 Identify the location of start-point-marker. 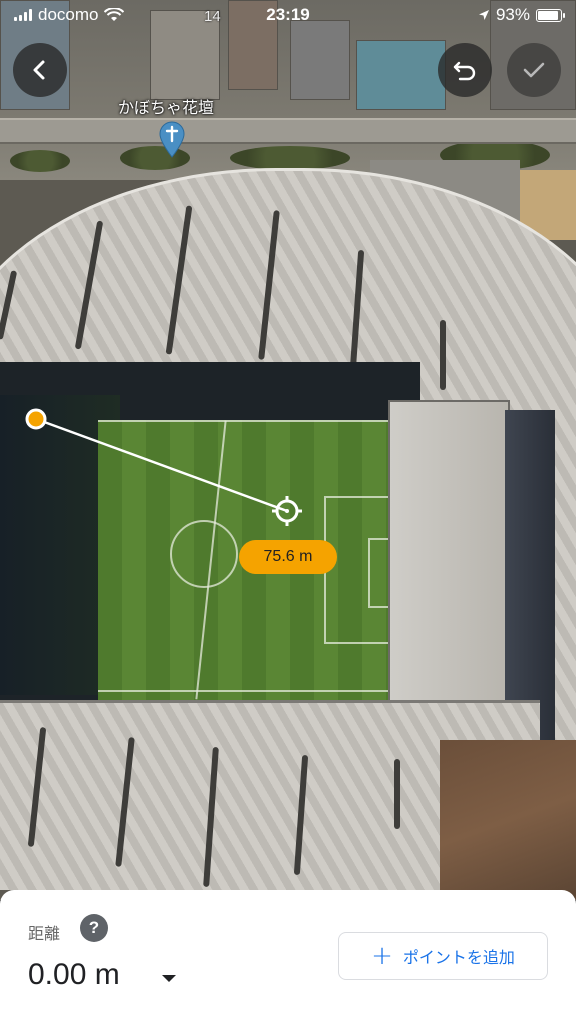
(36, 419).